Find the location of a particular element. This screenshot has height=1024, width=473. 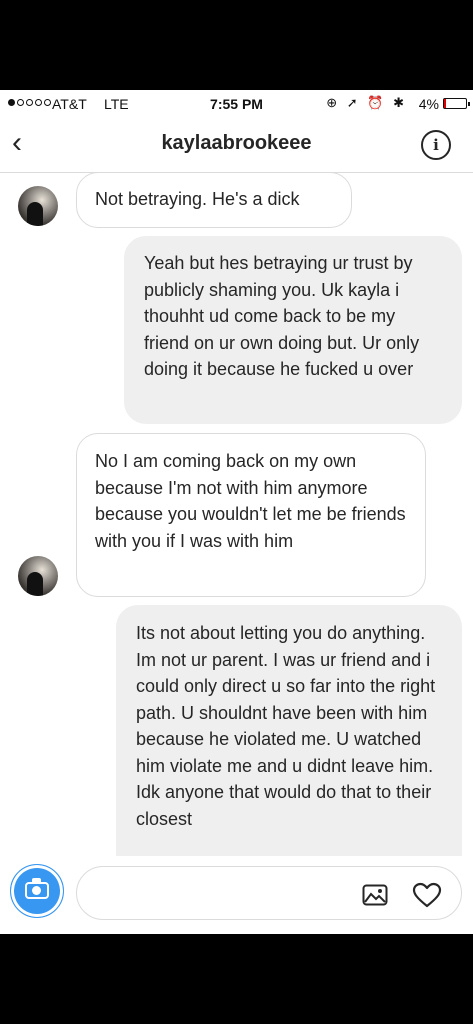

incoming-message: Not betraying. He's a dick is located at coordinates (214, 200).